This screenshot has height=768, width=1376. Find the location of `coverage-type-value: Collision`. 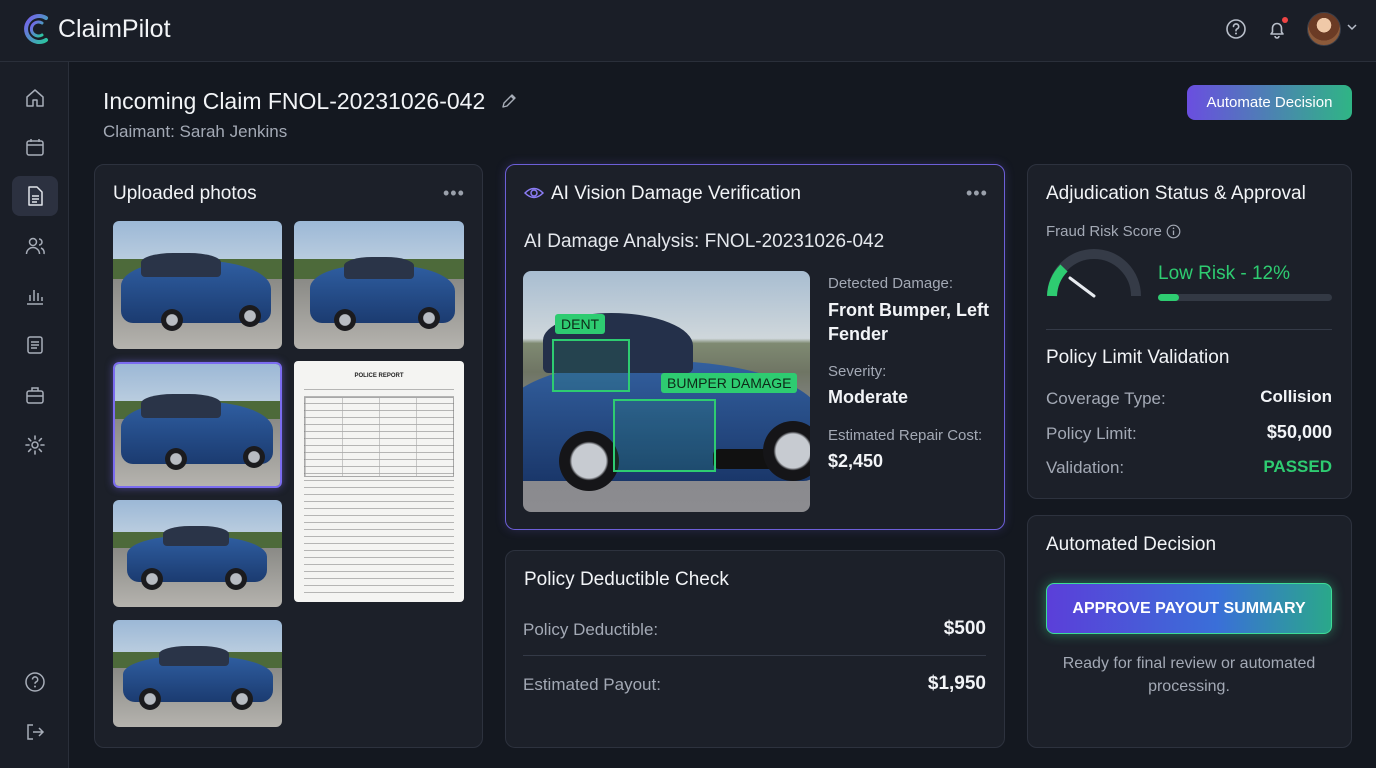

coverage-type-value: Collision is located at coordinates (1296, 396).